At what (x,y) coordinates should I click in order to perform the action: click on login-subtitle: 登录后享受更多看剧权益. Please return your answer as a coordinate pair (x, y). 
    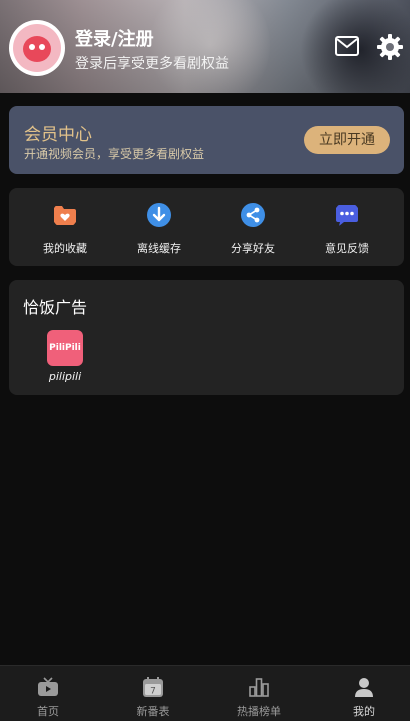
    Looking at the image, I should click on (152, 64).